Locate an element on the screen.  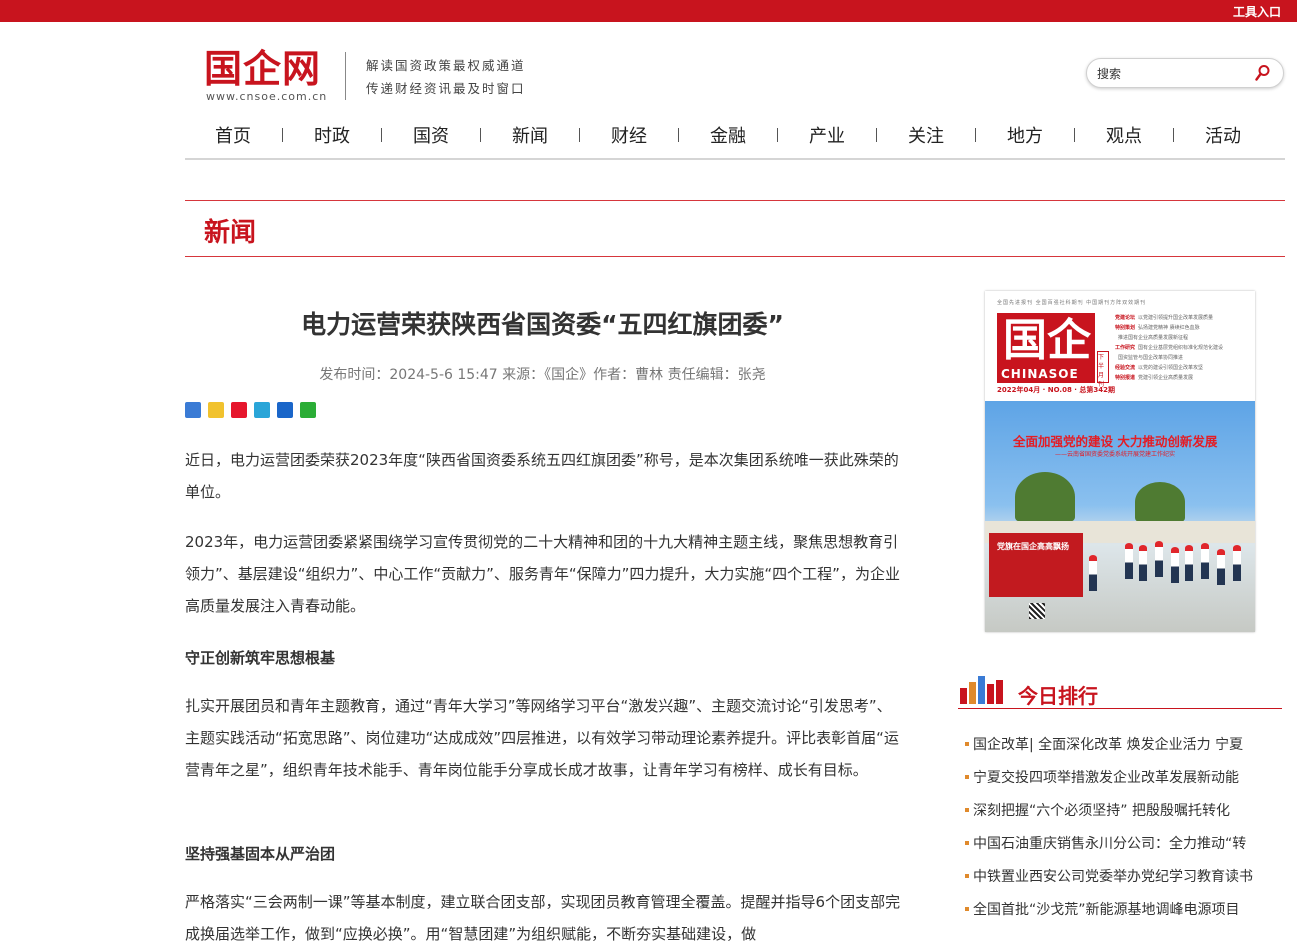
board-text: 党旗在国企高高飘扬 is located at coordinates (1033, 546).